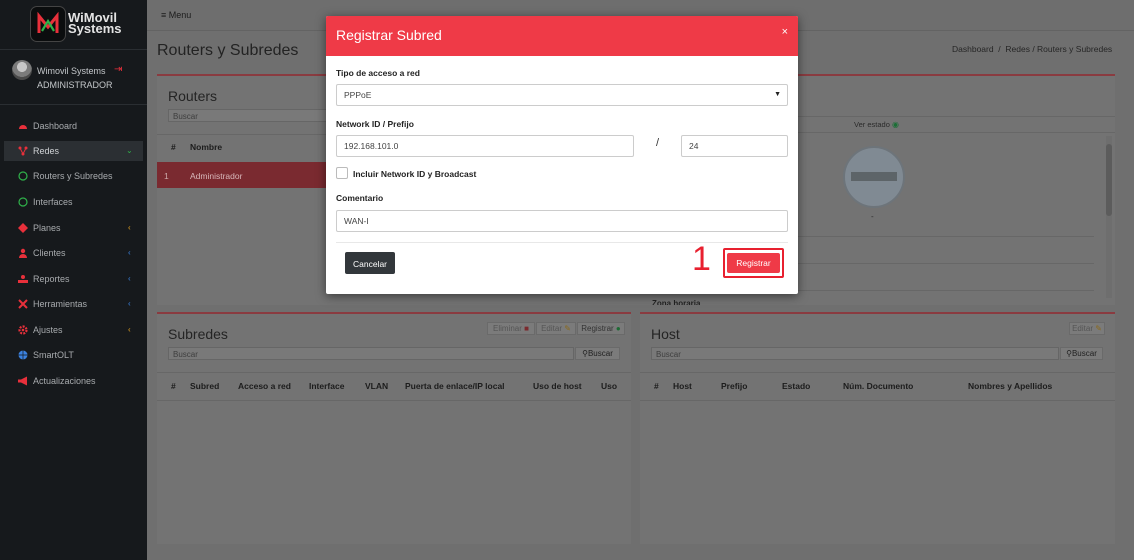 The width and height of the screenshot is (1134, 560). I want to click on network-id-label: Network ID / Prefijo, so click(375, 124).